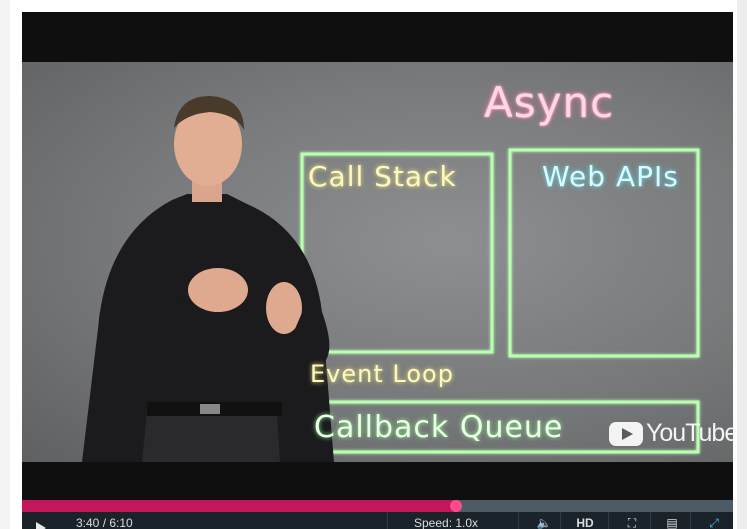  I want to click on call-stack-label: Call Stack, so click(382, 176).